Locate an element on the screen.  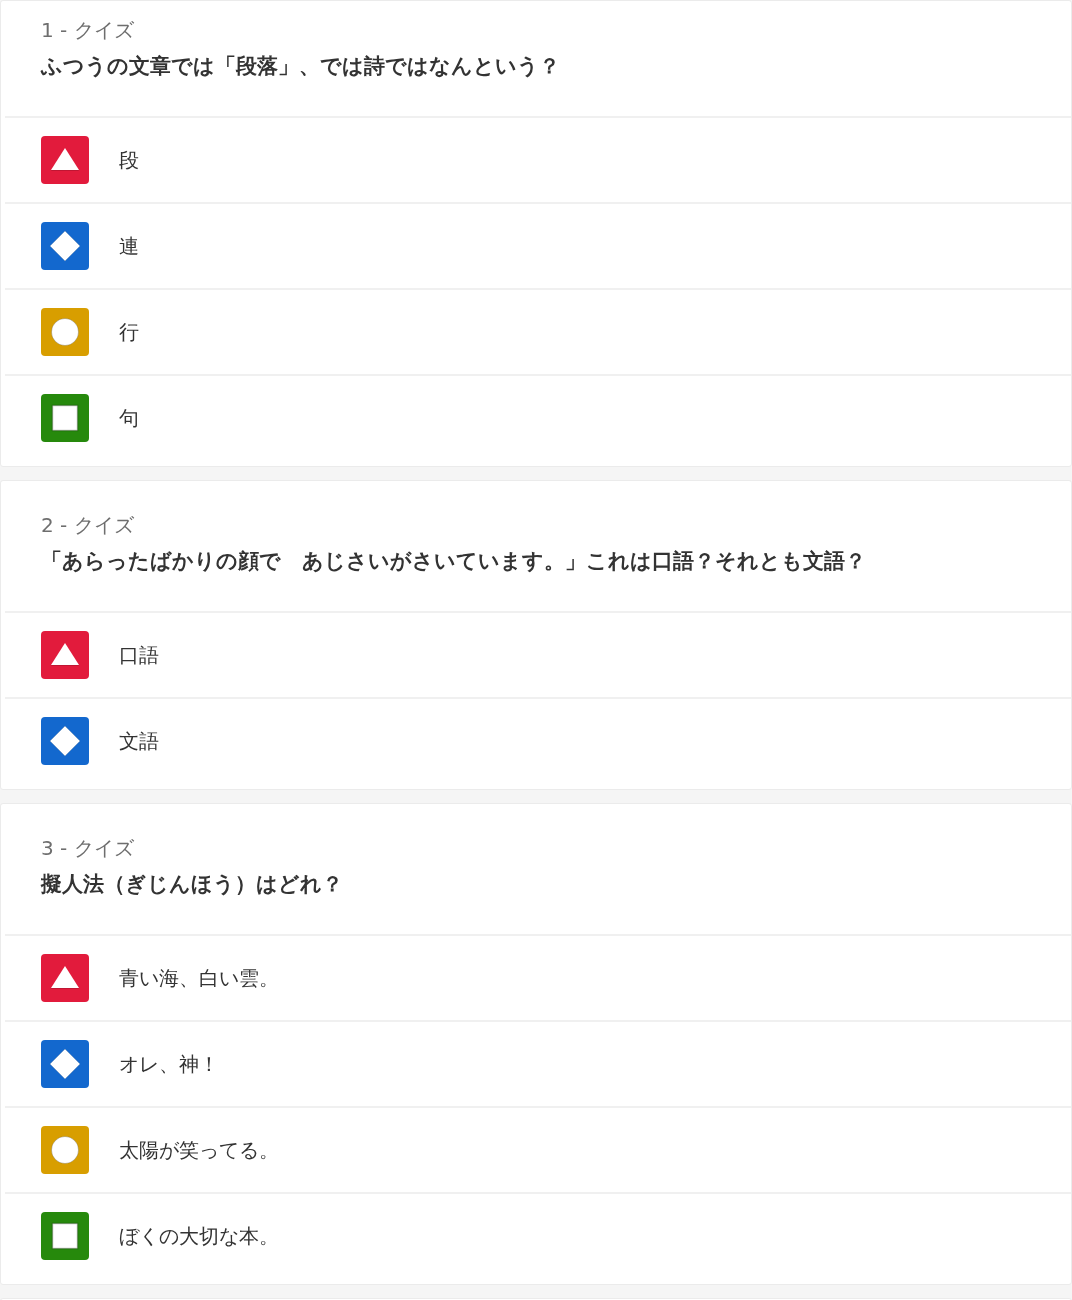
quiz-label: 1 - クイズ is located at coordinates (87, 30).